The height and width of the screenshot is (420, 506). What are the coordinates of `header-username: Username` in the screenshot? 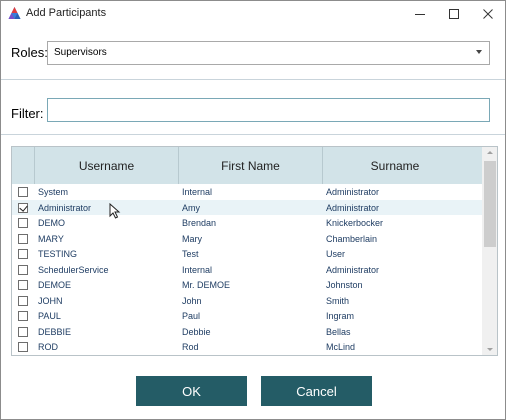 It's located at (107, 165).